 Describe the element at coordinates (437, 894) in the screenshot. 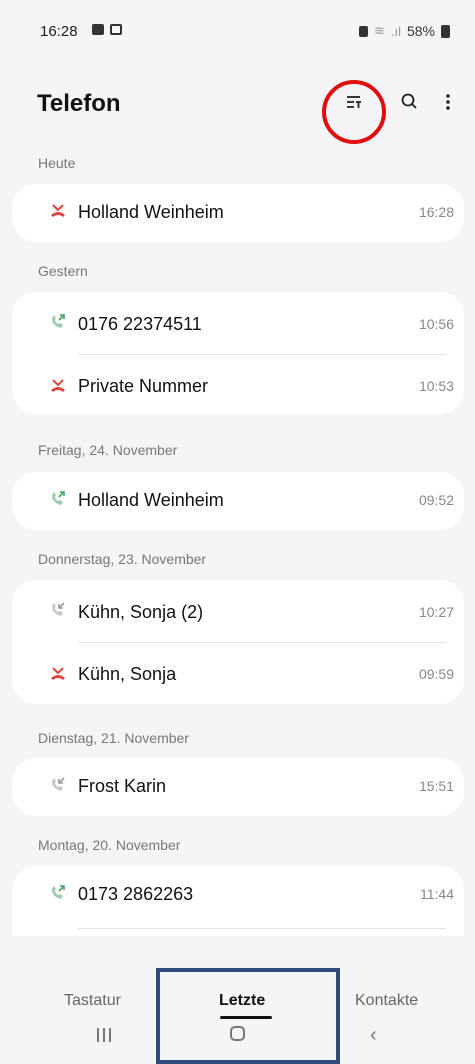

I see `call-time: 11:44` at that location.